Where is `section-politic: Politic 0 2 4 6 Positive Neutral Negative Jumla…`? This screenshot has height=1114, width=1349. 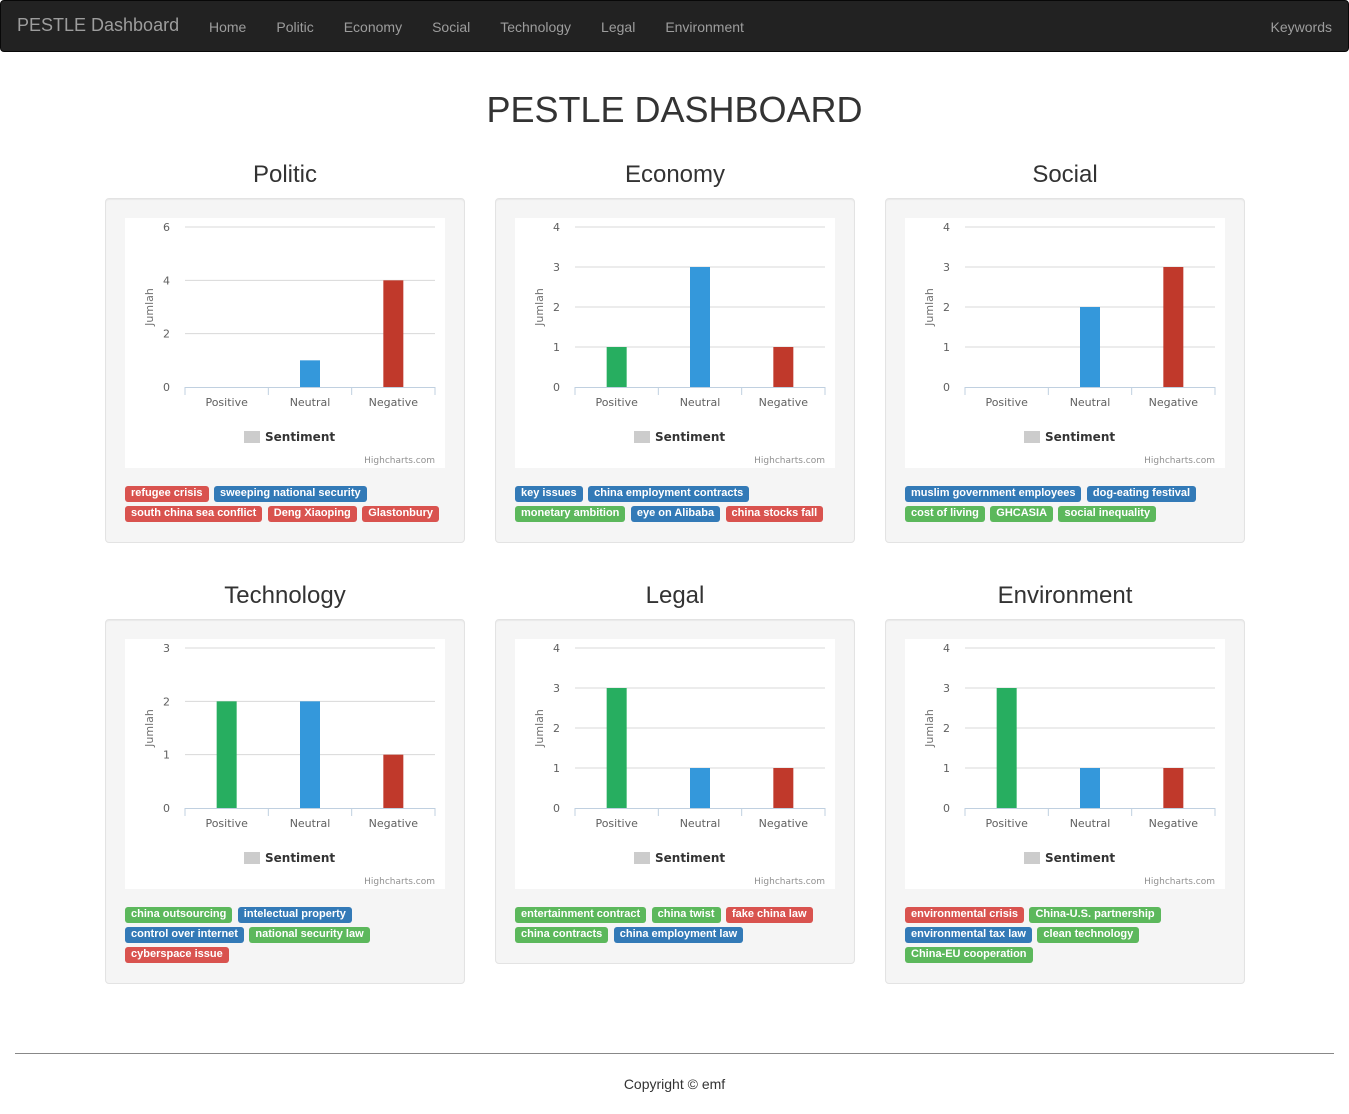 section-politic: Politic 0 2 4 6 Positive Neutral Negative Jumla… is located at coordinates (285, 351).